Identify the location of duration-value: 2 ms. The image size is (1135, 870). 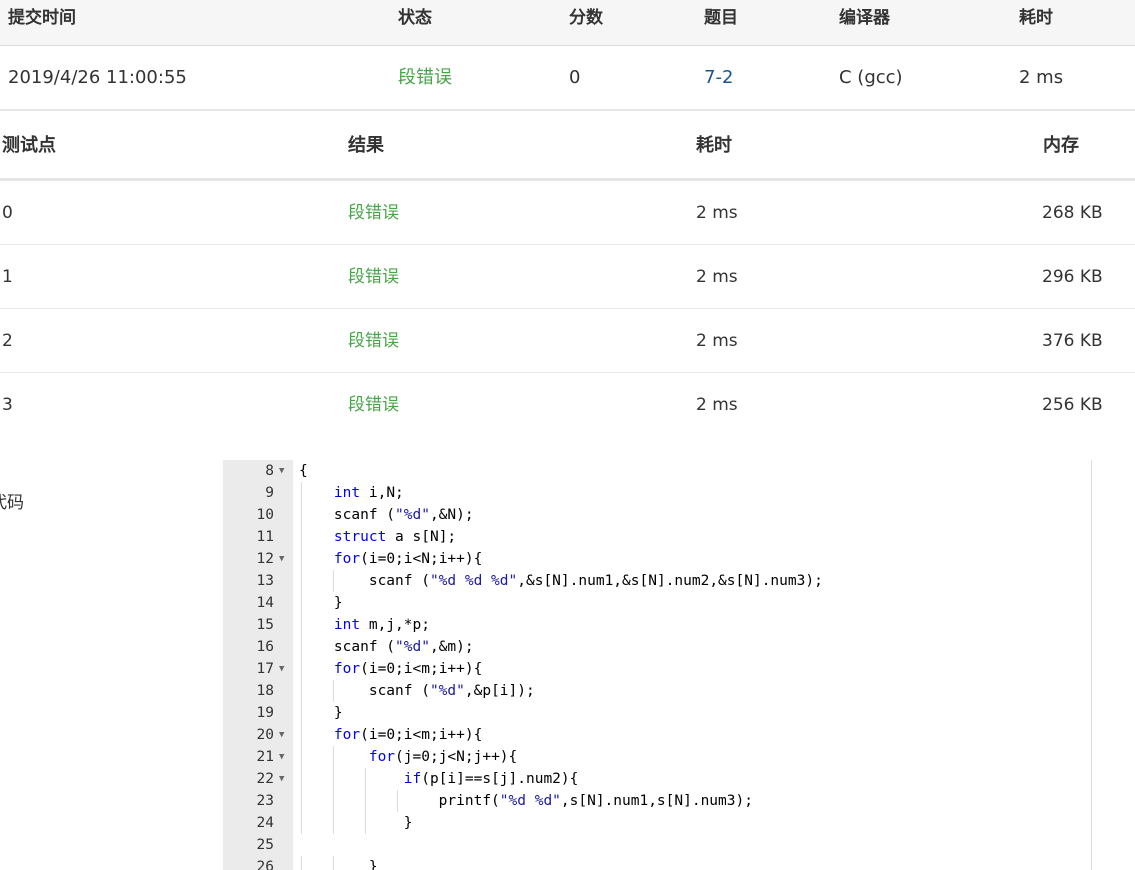
(1041, 77).